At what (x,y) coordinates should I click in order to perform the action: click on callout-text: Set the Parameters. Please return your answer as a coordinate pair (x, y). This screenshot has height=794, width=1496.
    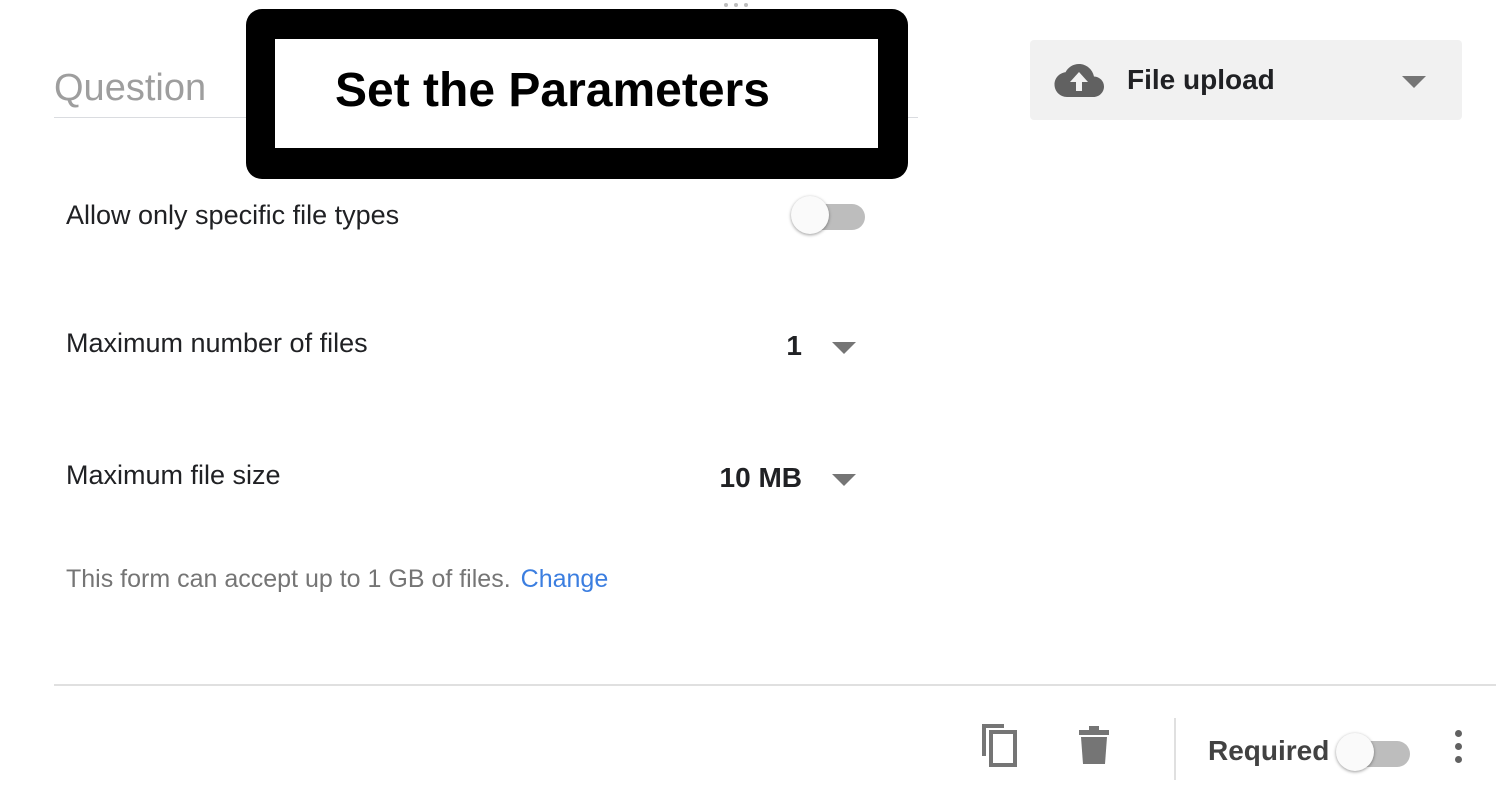
    Looking at the image, I should click on (552, 90).